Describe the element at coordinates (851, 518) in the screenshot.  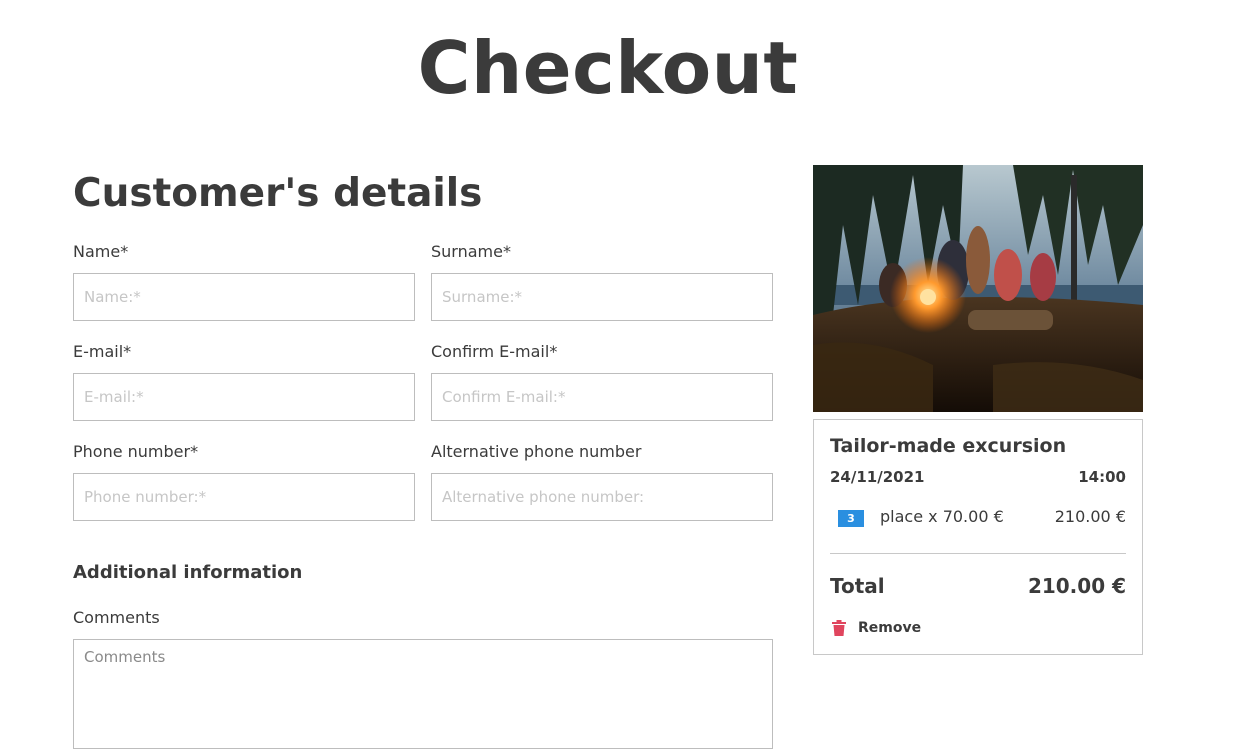
I see `quantity-badge: 3` at that location.